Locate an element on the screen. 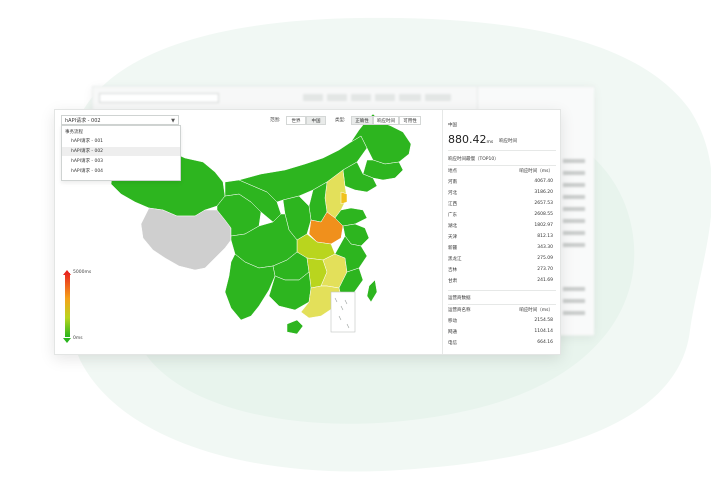 The image size is (711, 487). dropdown-option: hAPI请求 - 004 is located at coordinates (121, 171).